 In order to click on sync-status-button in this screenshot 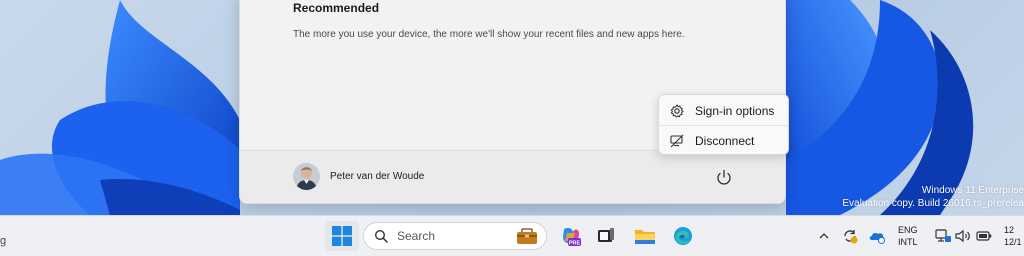, I will do `click(850, 236)`.